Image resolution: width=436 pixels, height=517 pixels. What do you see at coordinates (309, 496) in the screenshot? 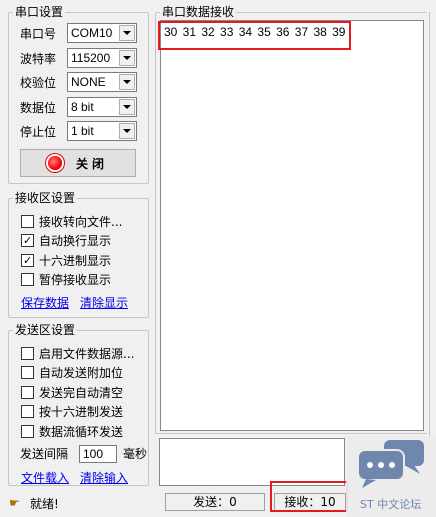
I see `received-count-highlight` at bounding box center [309, 496].